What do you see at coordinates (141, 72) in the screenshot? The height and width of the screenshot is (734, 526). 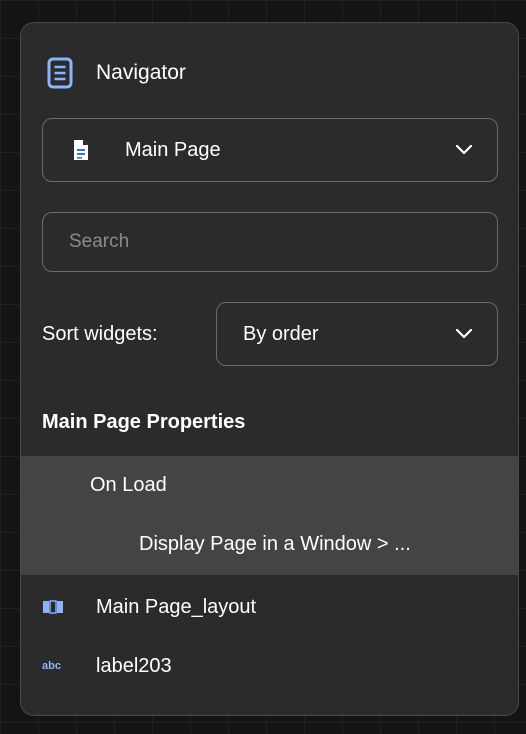 I see `navigator-title: Navigator` at bounding box center [141, 72].